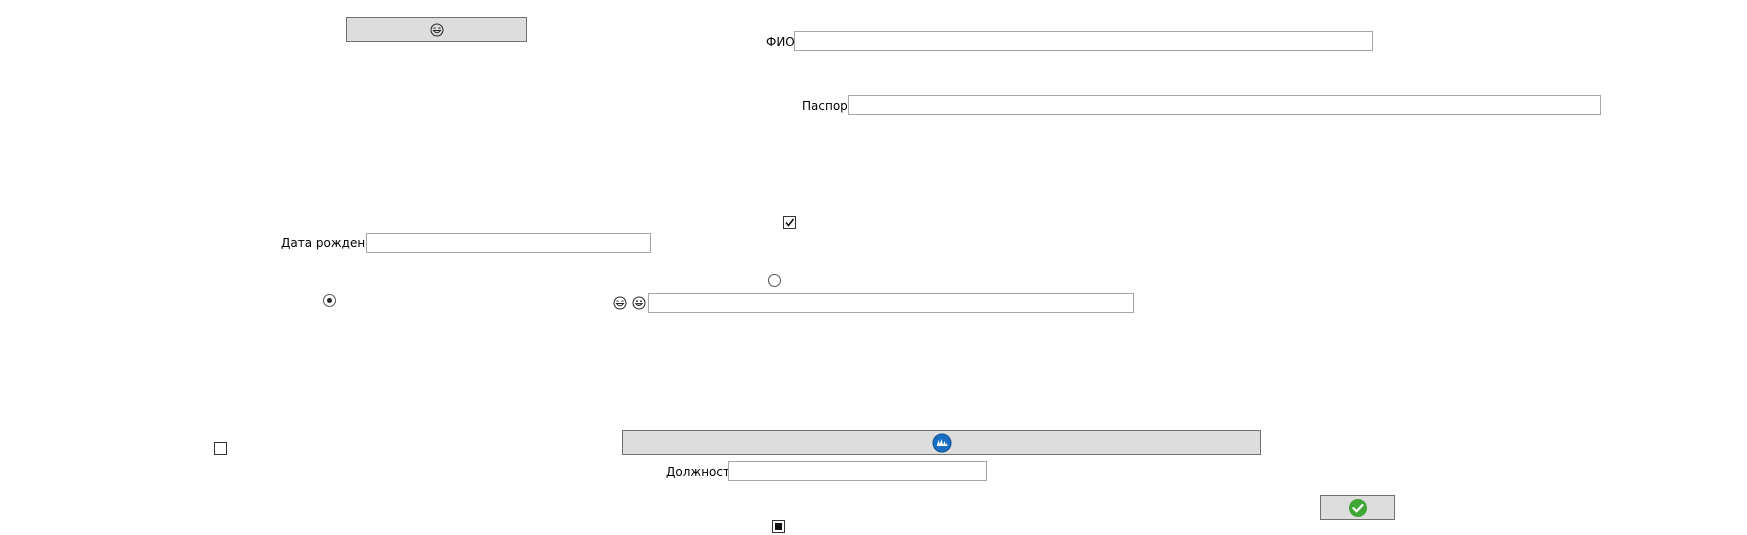 The height and width of the screenshot is (535, 1747). I want to click on blue-globe-icon, so click(941, 442).